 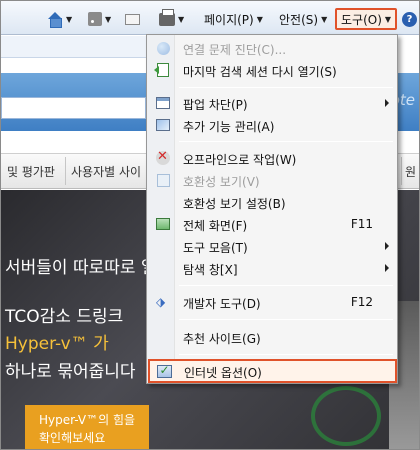 What do you see at coordinates (72, 438) in the screenshot?
I see `promo-line-2: 확인해보세요` at bounding box center [72, 438].